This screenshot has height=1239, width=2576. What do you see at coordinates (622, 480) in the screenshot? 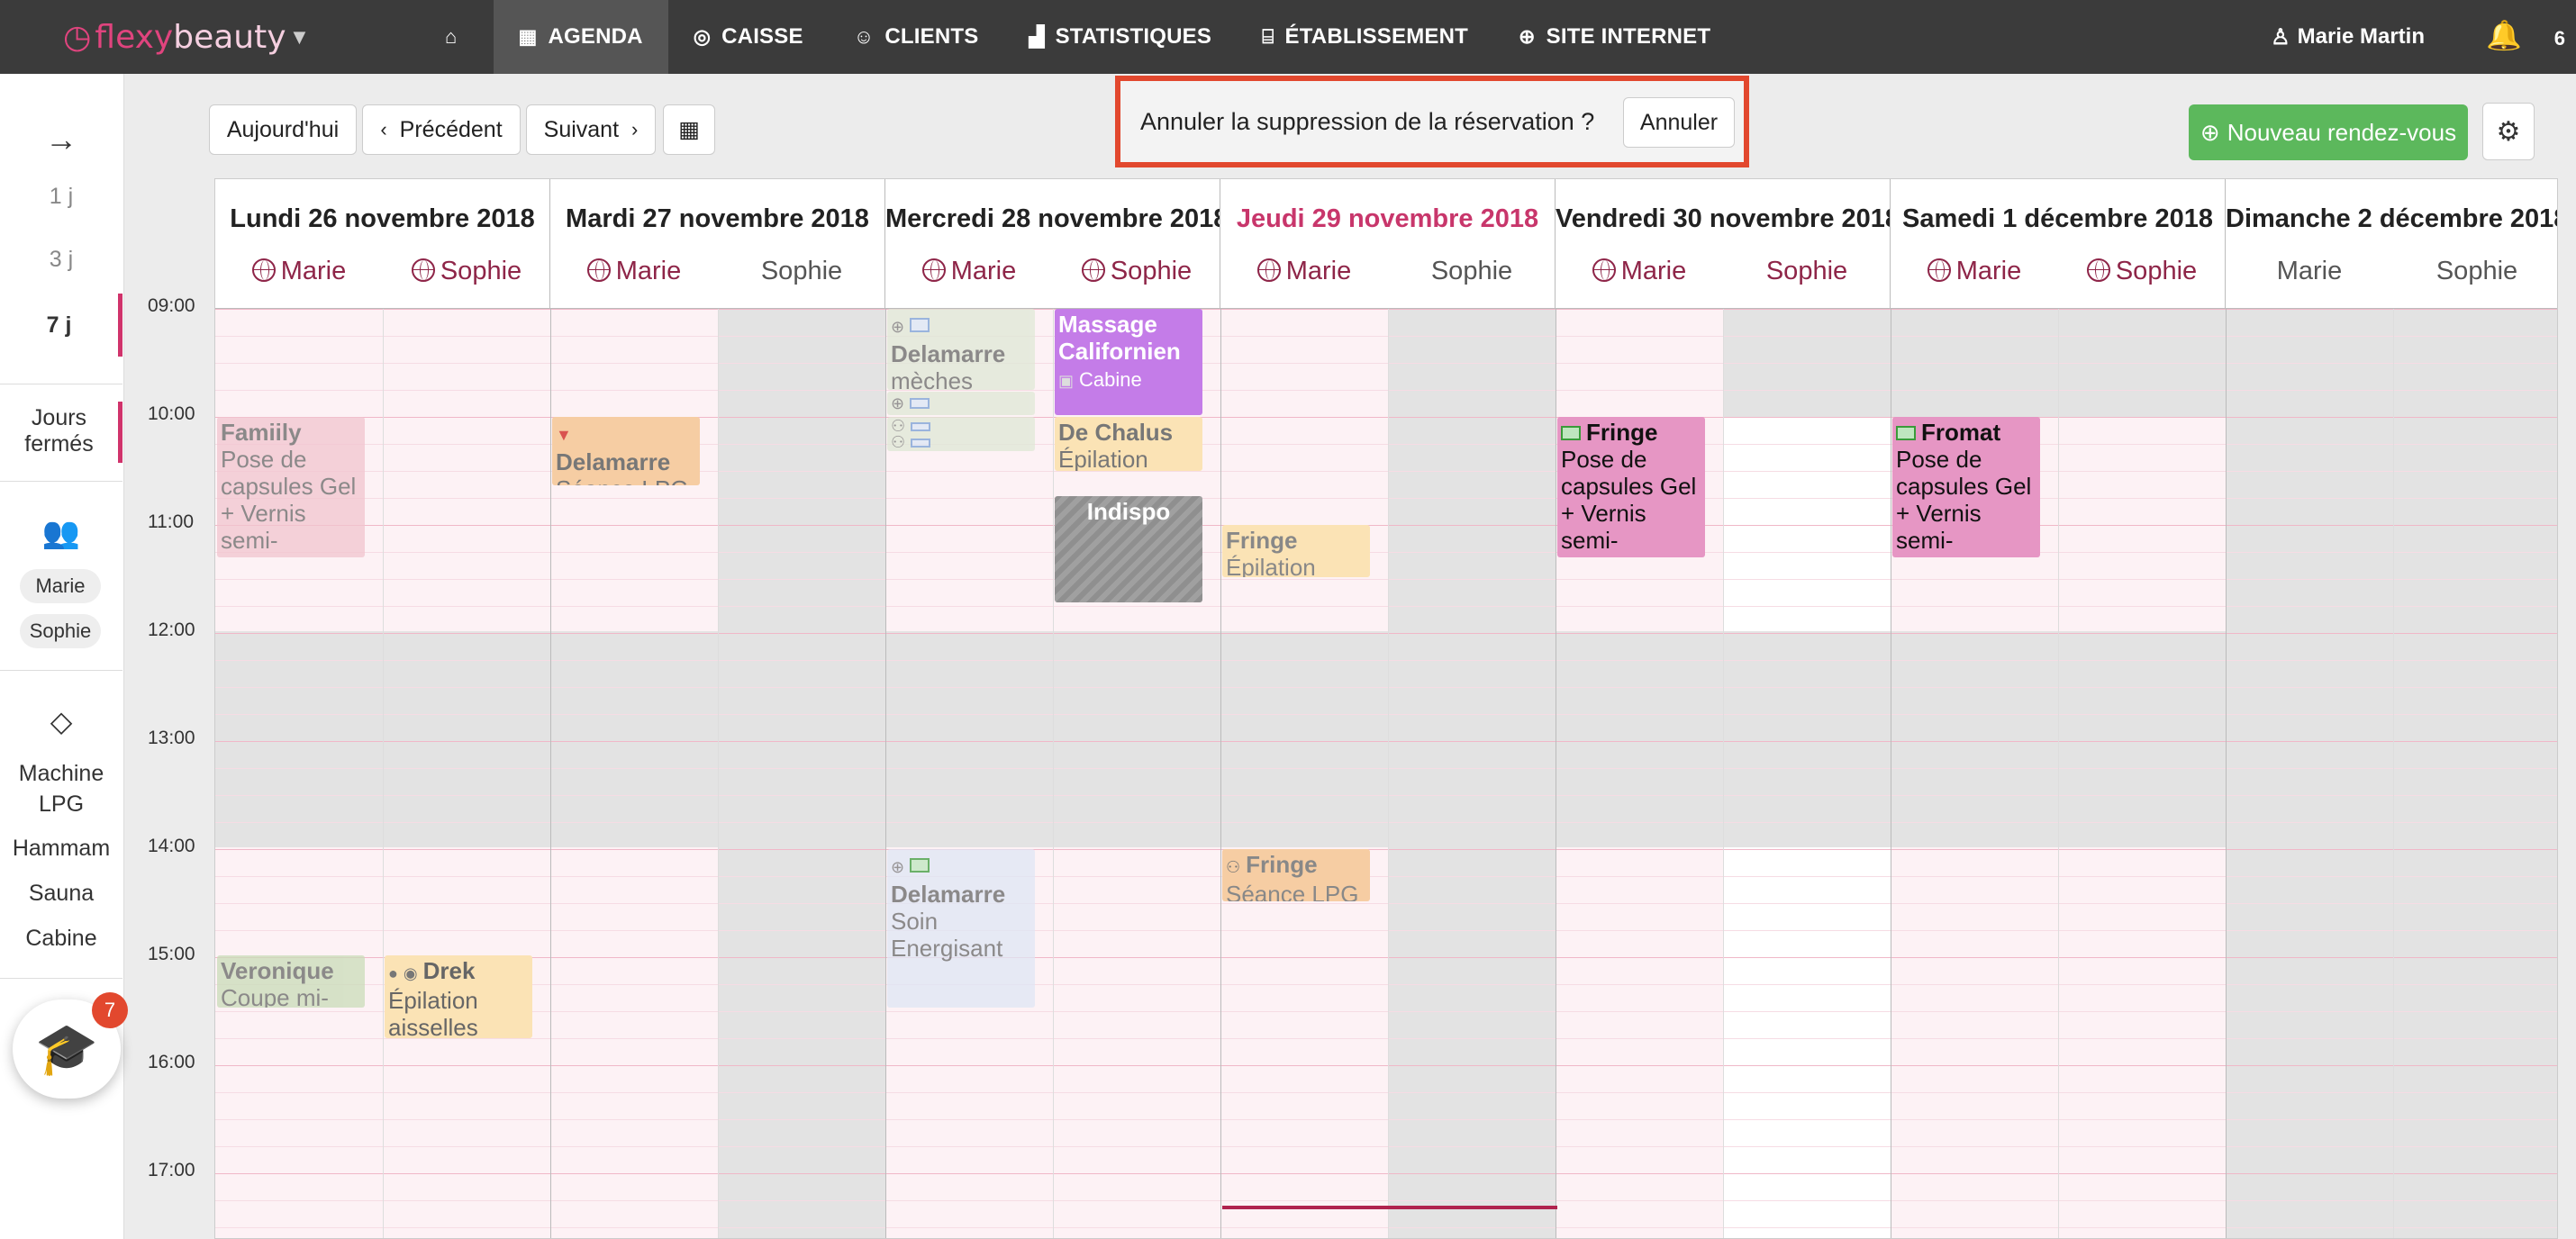
I see `appointment-service: Séance LPG` at bounding box center [622, 480].